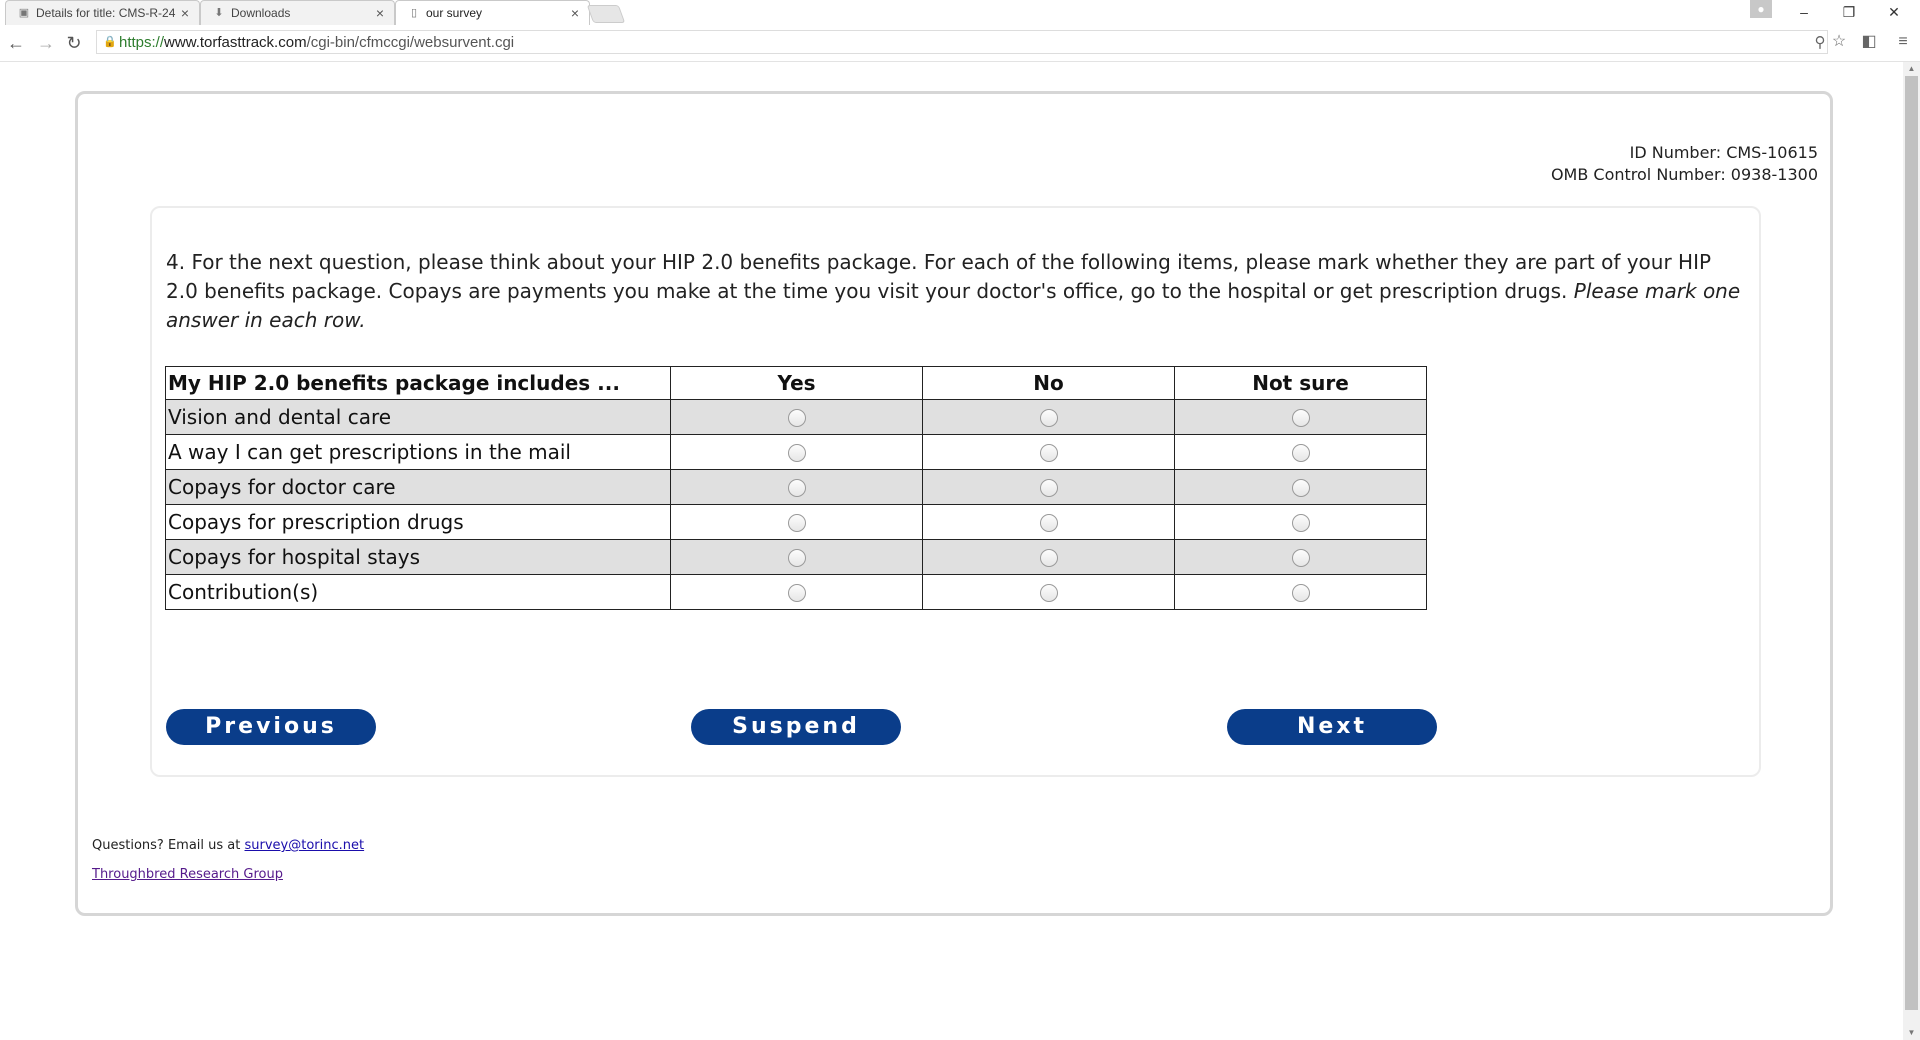  I want to click on table-row: Contribution(s), so click(796, 592).